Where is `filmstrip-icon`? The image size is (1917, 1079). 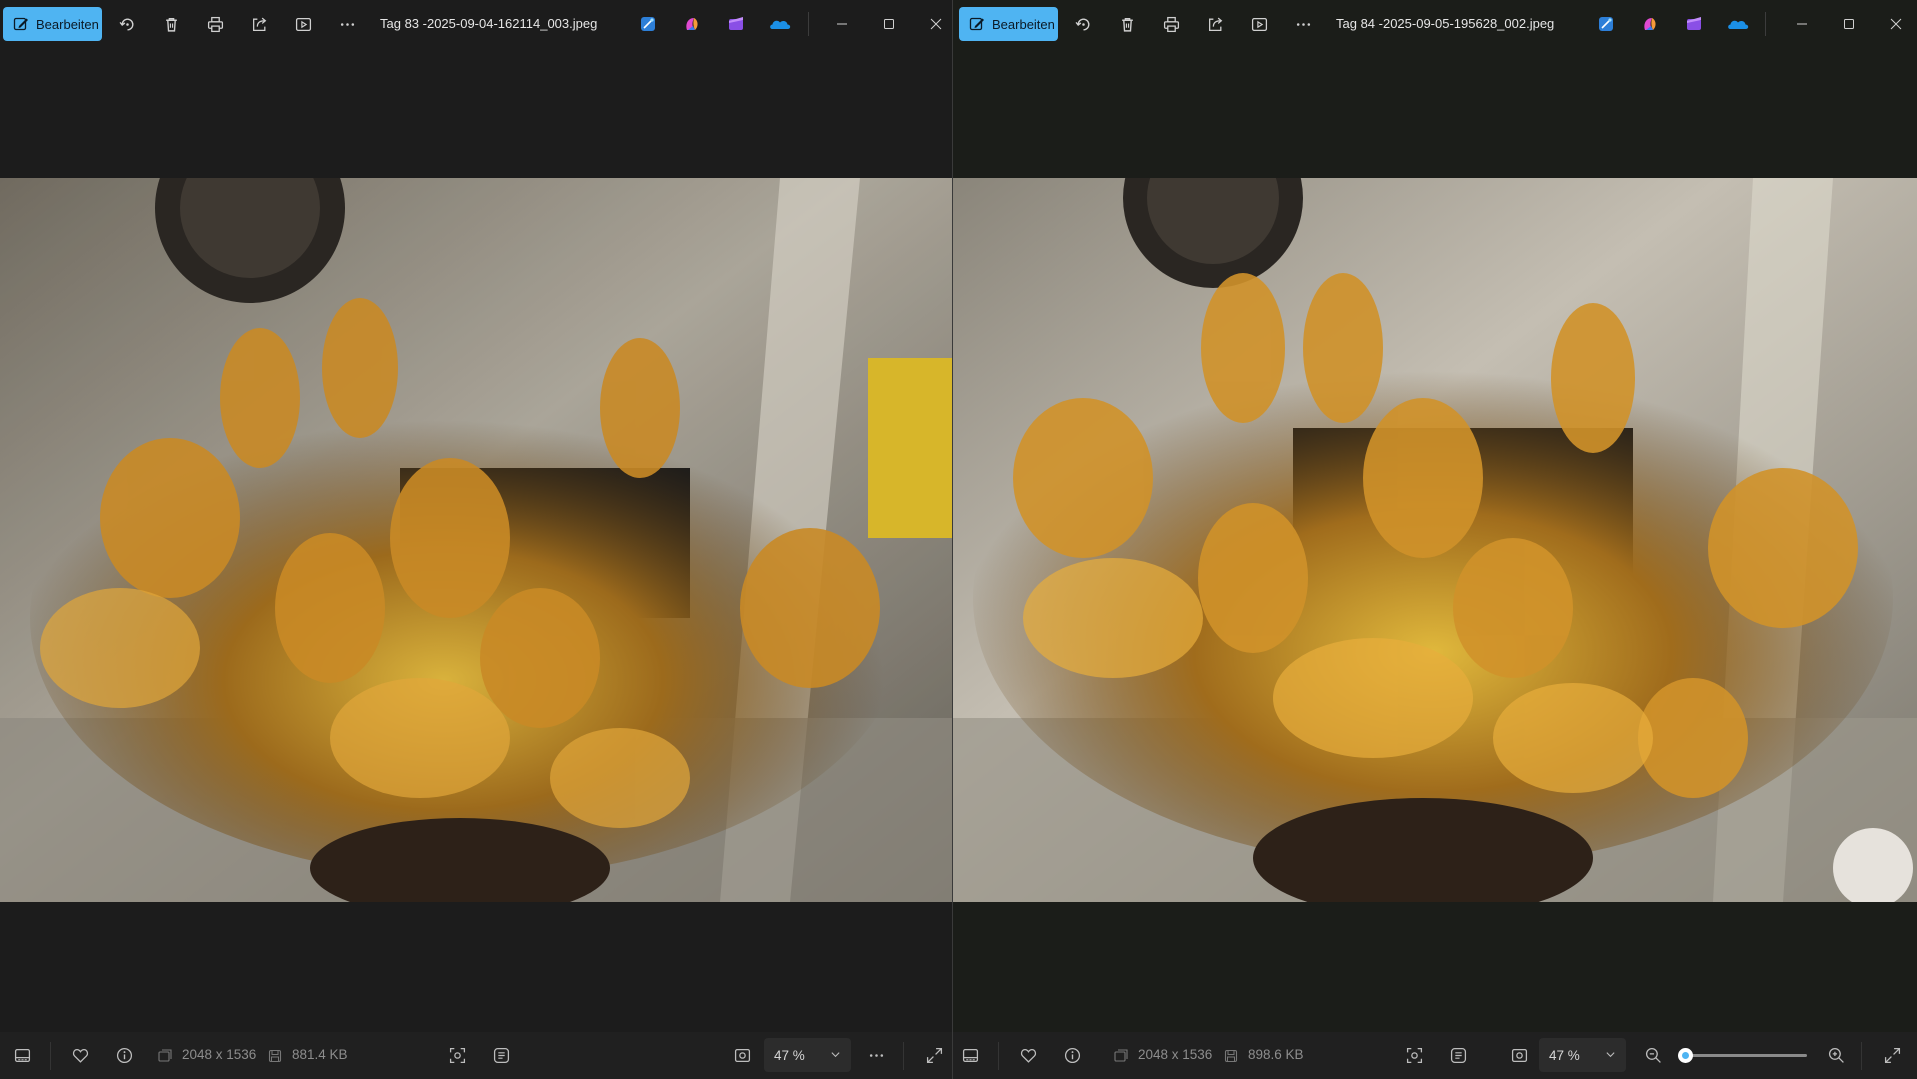
filmstrip-icon is located at coordinates (22, 1055).